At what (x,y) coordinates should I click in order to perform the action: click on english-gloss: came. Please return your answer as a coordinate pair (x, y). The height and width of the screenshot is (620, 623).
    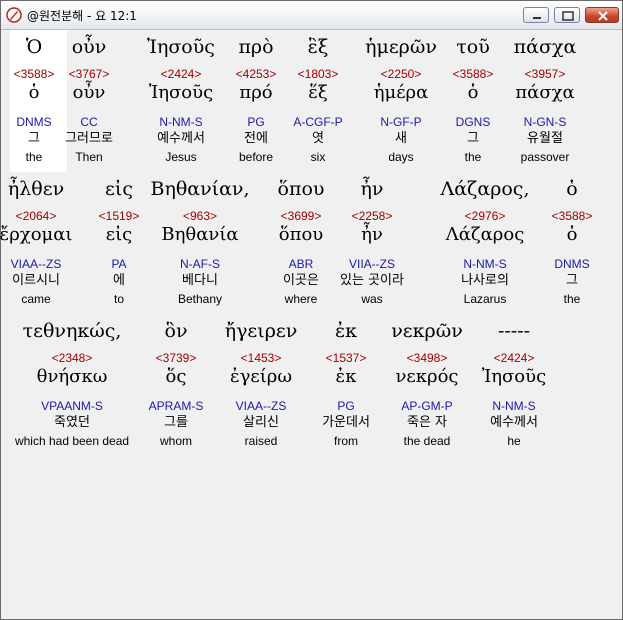
    Looking at the image, I should click on (36, 299).